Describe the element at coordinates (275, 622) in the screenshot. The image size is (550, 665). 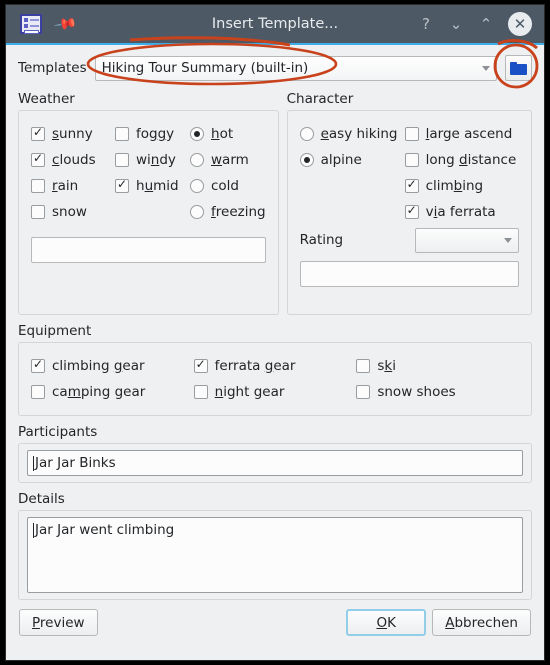
I see `dialog-button-bar: Preview OK Abbrechen` at that location.